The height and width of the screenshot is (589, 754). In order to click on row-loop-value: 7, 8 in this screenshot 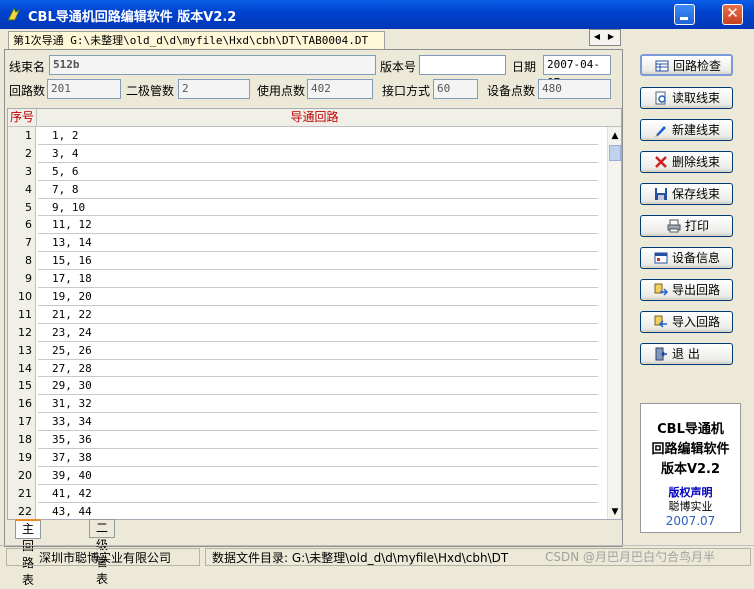, I will do `click(318, 190)`.